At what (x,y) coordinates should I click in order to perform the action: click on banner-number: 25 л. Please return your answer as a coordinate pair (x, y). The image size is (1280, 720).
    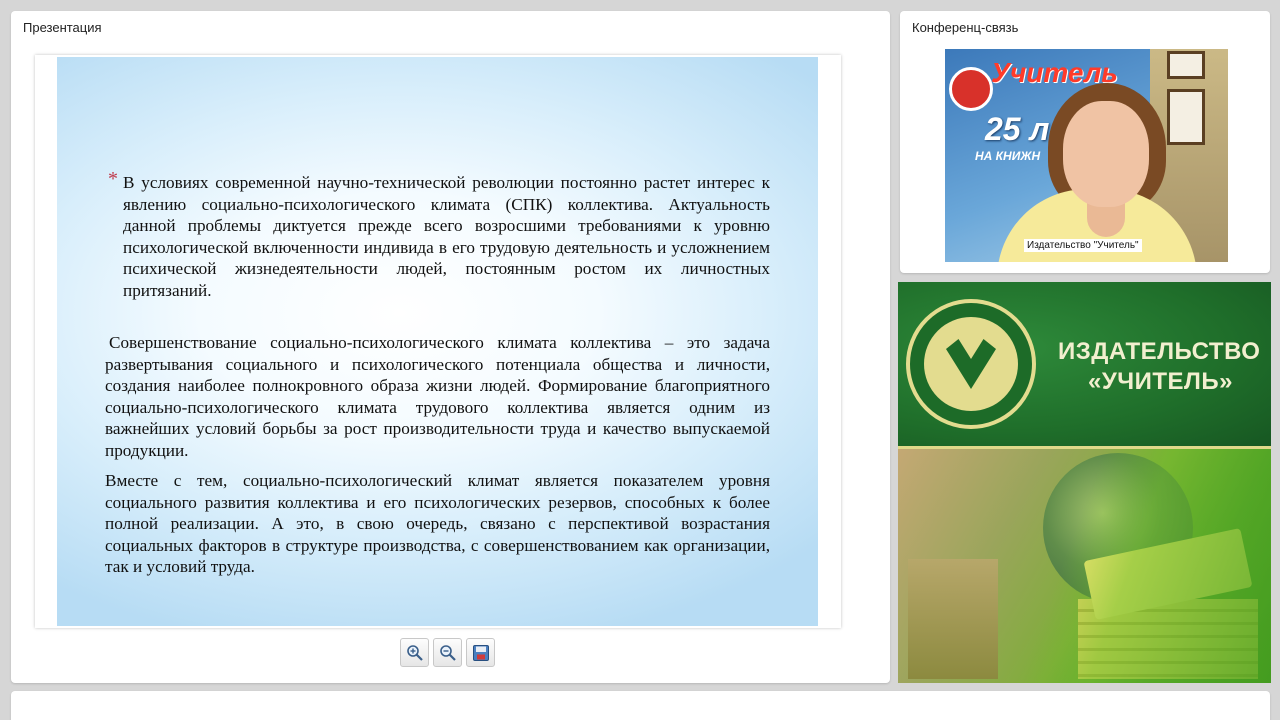
    Looking at the image, I should click on (1017, 129).